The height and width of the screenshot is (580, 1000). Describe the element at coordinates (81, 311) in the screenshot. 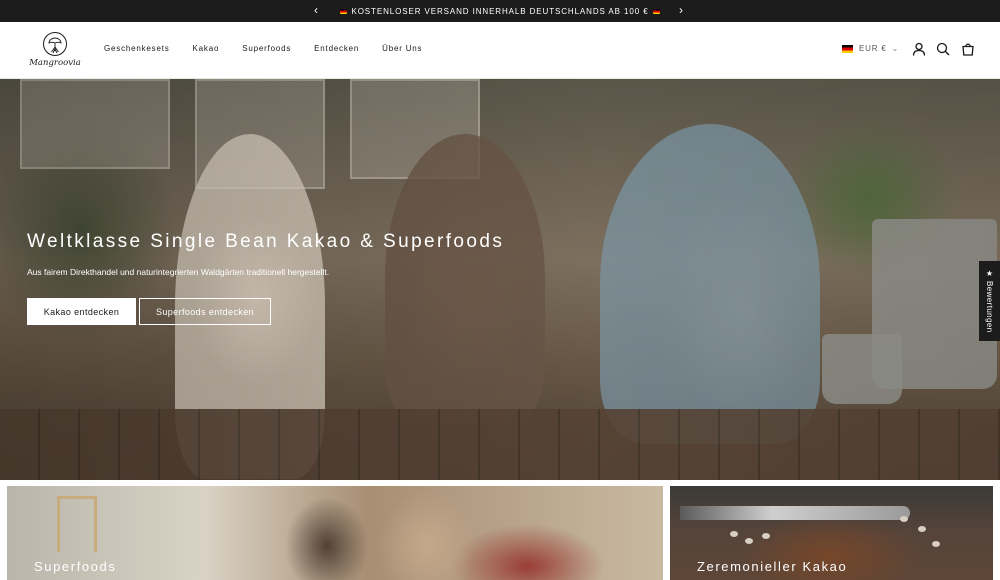

I see `kakao-entdecken-button: Kakao entdecken` at that location.